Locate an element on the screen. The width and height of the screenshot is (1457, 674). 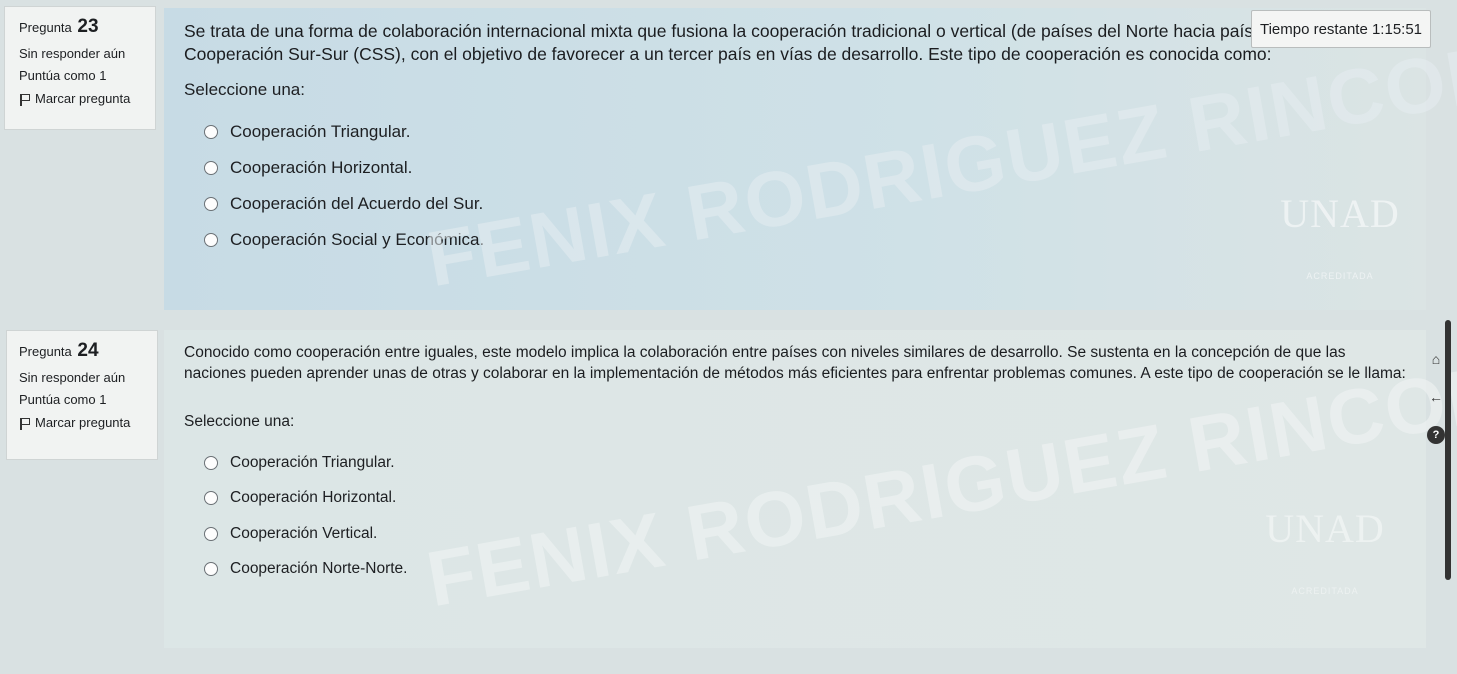
answer-label: Cooperación Social y Económica. is located at coordinates (357, 239).